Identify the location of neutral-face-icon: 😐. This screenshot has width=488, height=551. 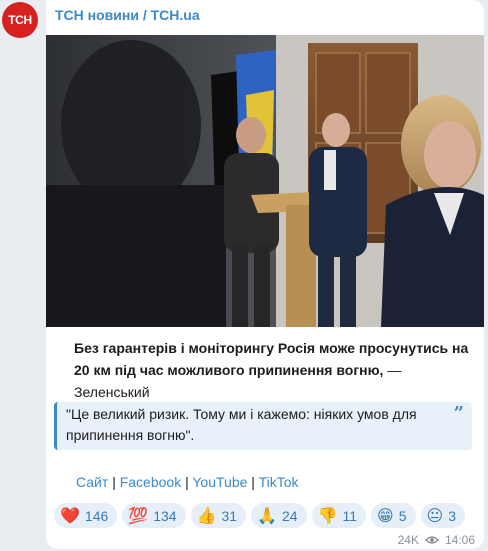
(435, 515).